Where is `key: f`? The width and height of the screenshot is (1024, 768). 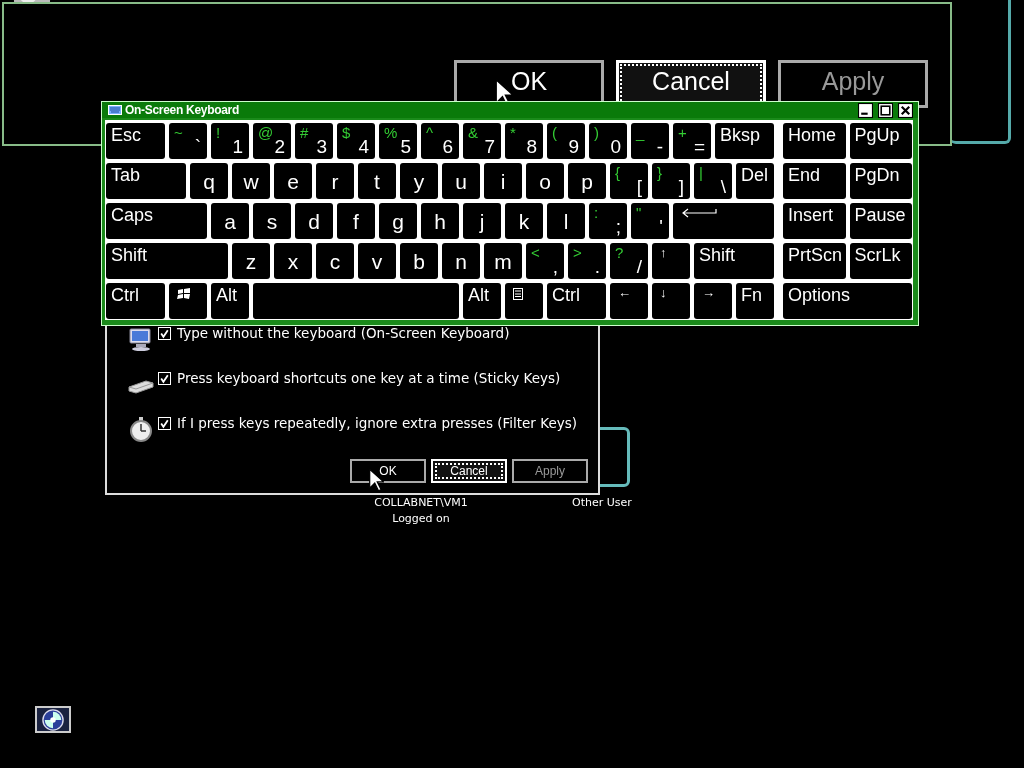 key: f is located at coordinates (356, 221).